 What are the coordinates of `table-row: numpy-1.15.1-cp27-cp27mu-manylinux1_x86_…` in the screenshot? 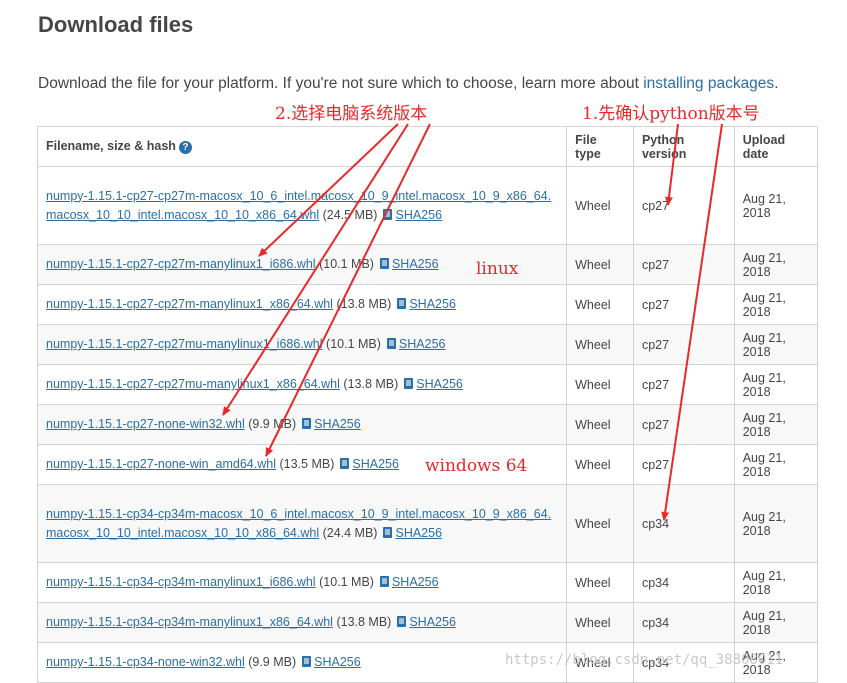 It's located at (427, 384).